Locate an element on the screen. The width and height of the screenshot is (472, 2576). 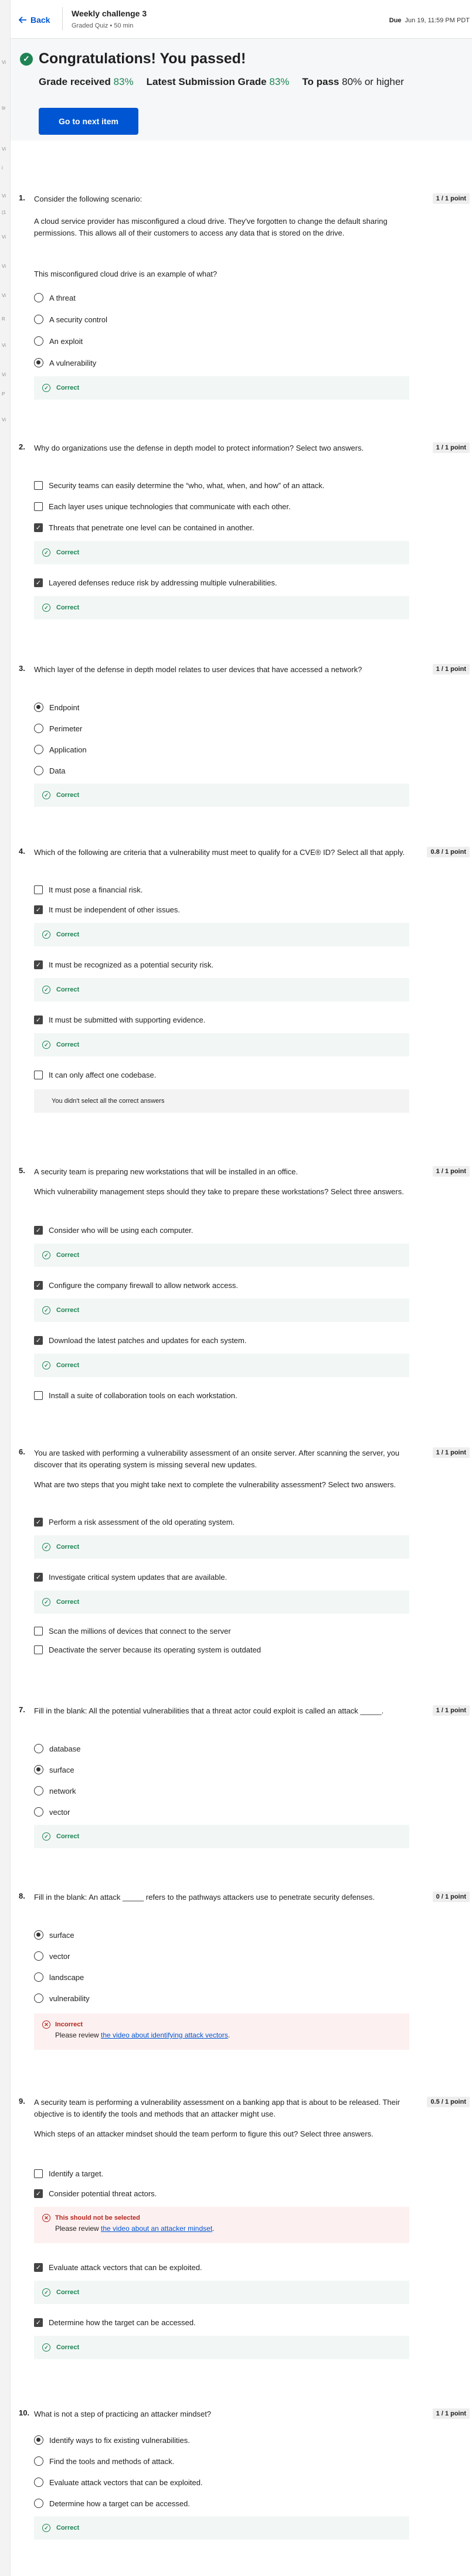
option-checkbox: It must pose a financial risk. is located at coordinates (88, 889).